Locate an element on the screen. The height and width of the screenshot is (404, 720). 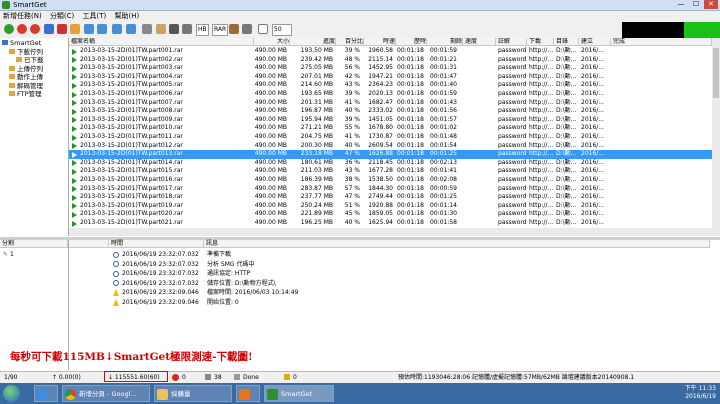
hb-button: HB is located at coordinates (202, 30).